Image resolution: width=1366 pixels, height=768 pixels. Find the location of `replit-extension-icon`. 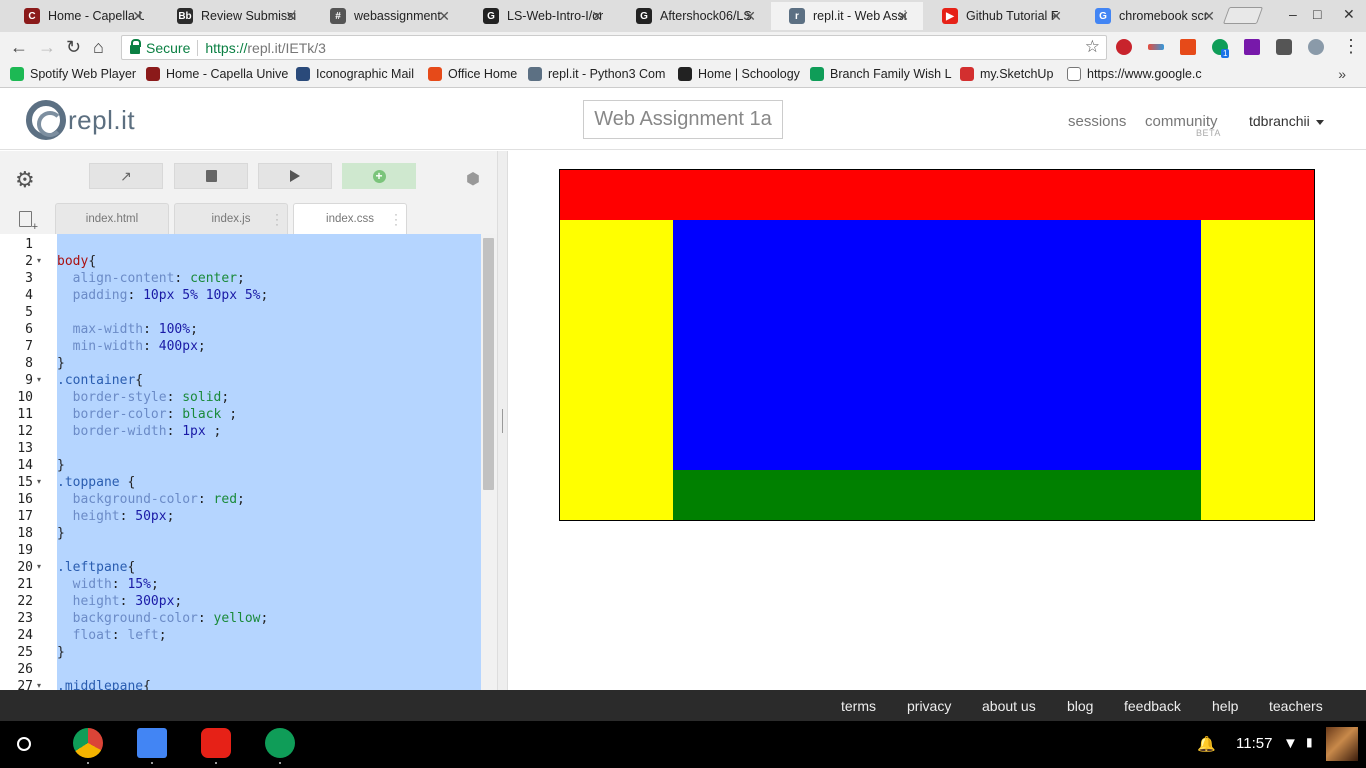

replit-extension-icon is located at coordinates (1316, 47).